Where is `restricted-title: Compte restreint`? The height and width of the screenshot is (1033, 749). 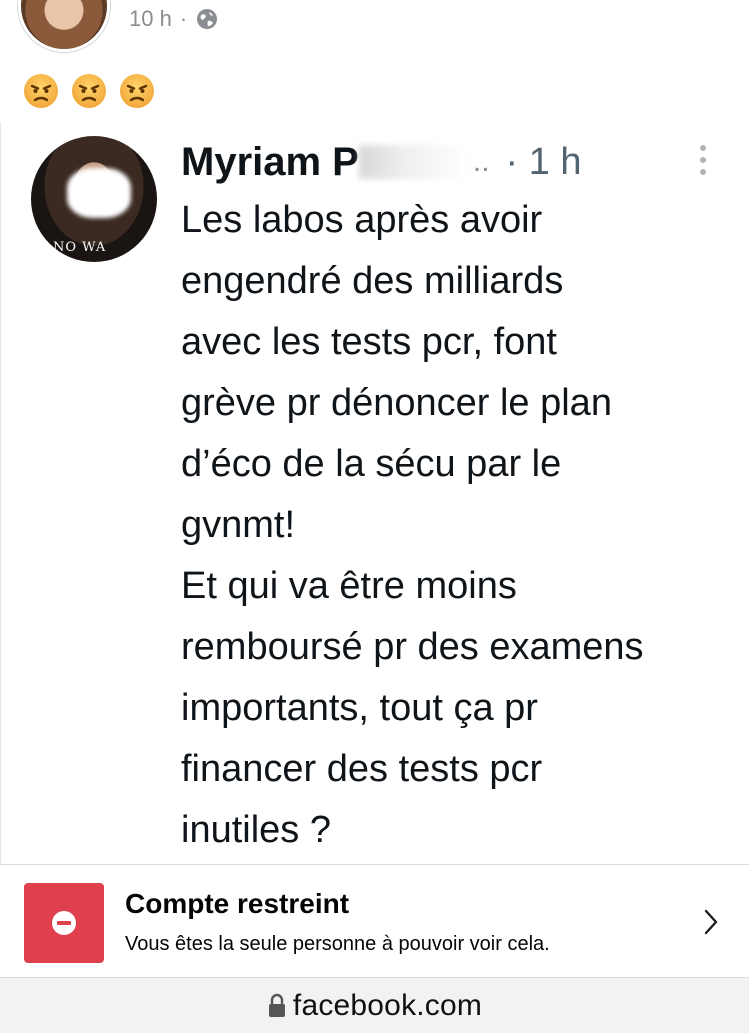
restricted-title: Compte restreint is located at coordinates (237, 903).